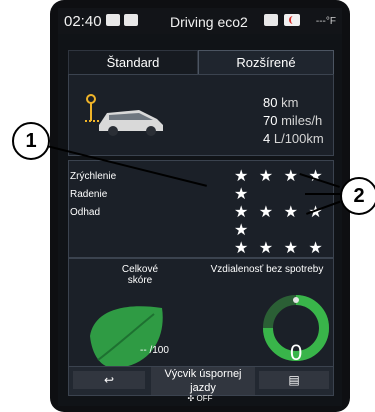  I want to click on callout-two: 2, so click(357, 196).